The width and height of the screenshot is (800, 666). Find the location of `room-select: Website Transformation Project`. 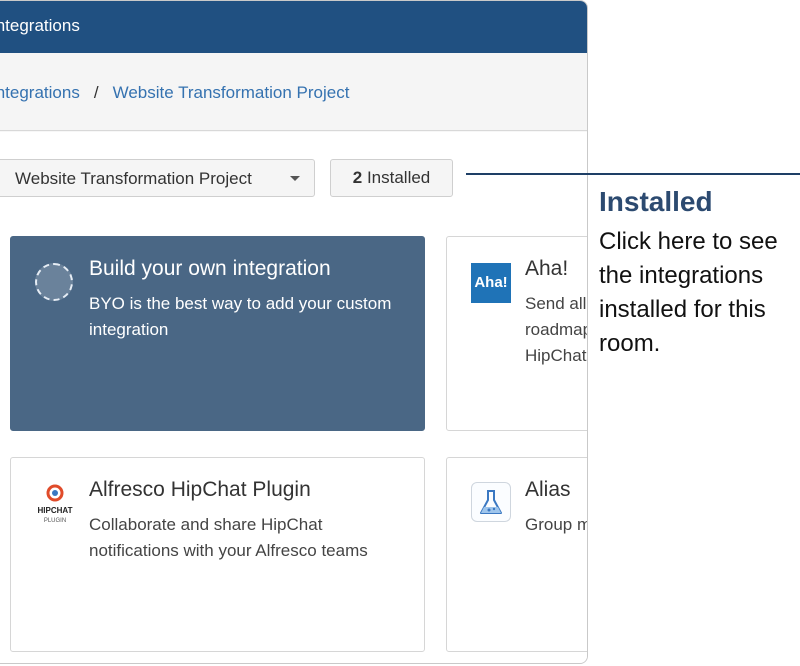

room-select: Website Transformation Project is located at coordinates (157, 178).